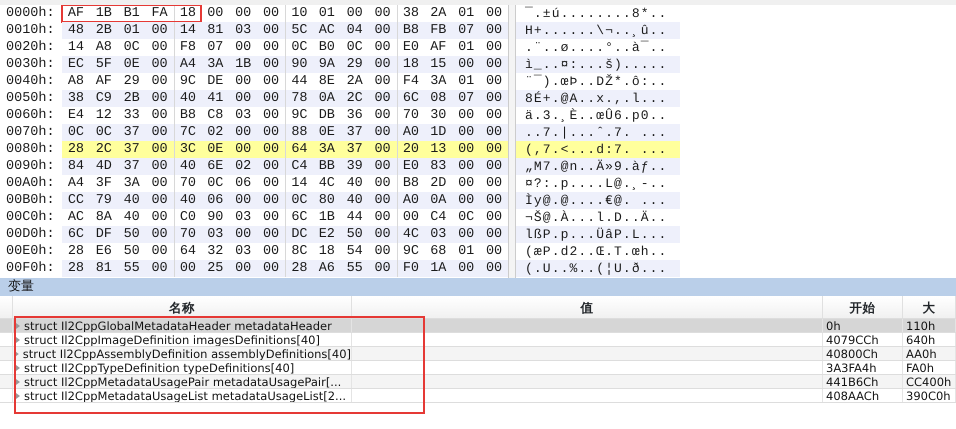  I want to click on hex-byte: 3F, so click(104, 183).